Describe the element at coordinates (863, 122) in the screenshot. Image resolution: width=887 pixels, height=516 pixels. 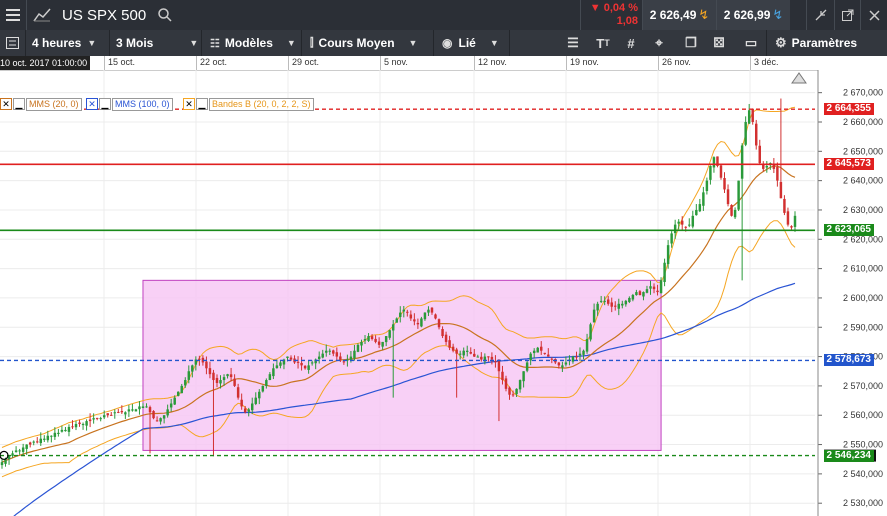
I see `y-tick-label: 2 660,000` at that location.